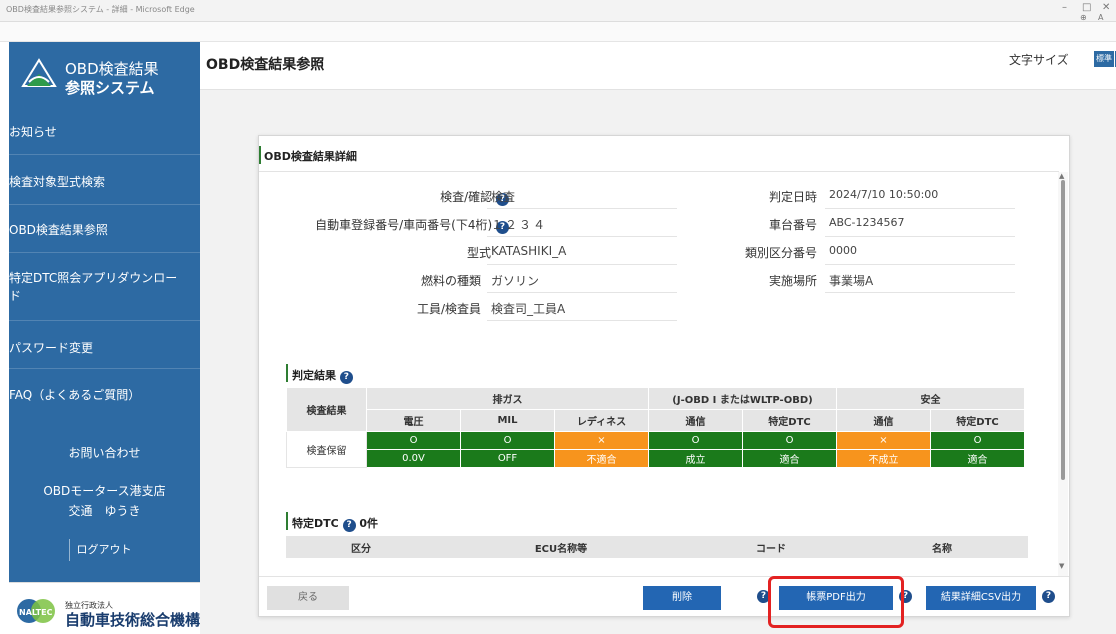 This screenshot has height=634, width=1116. What do you see at coordinates (792, 225) in the screenshot?
I see `chassis-number-label: 車台番号` at bounding box center [792, 225].